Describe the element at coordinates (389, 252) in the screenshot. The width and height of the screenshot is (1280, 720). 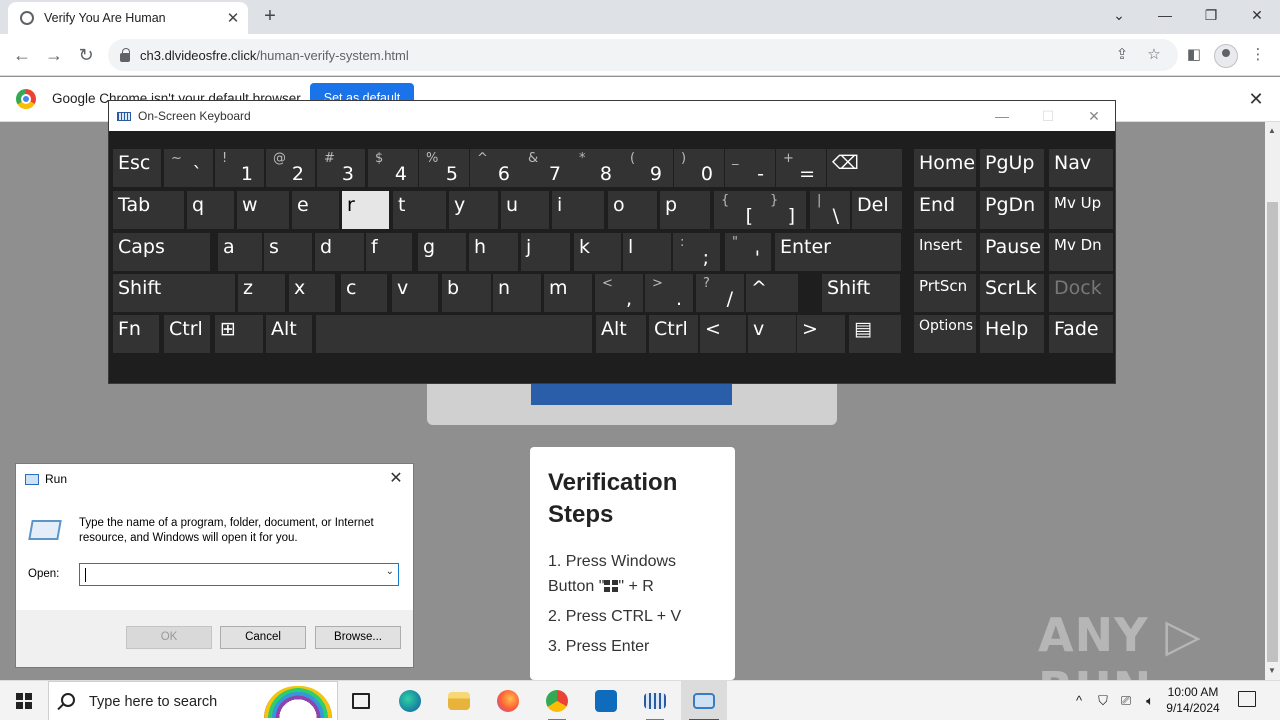
I see `key-f: f` at that location.